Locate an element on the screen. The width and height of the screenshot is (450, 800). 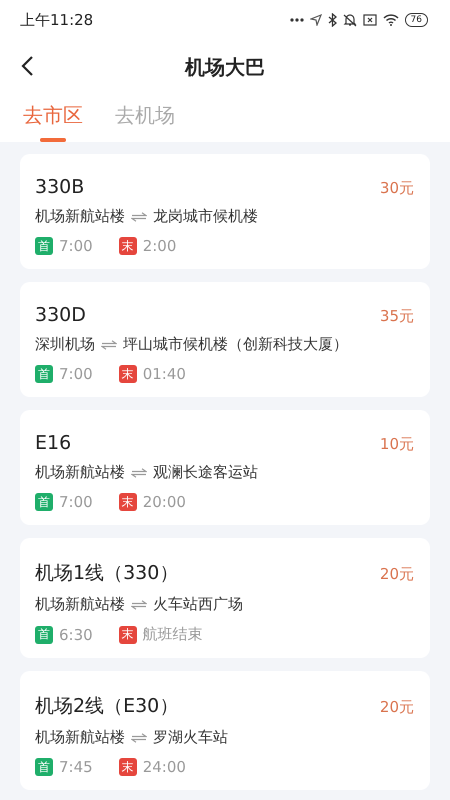
page-title: 机场大巴 is located at coordinates (225, 67).